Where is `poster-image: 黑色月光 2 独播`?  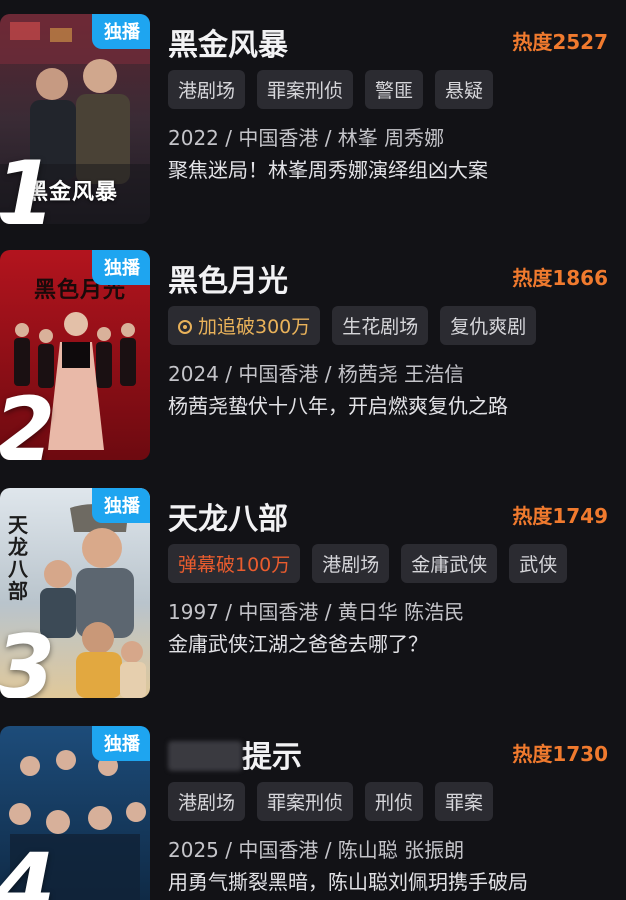
poster-image: 黑色月光 2 独播 is located at coordinates (75, 355).